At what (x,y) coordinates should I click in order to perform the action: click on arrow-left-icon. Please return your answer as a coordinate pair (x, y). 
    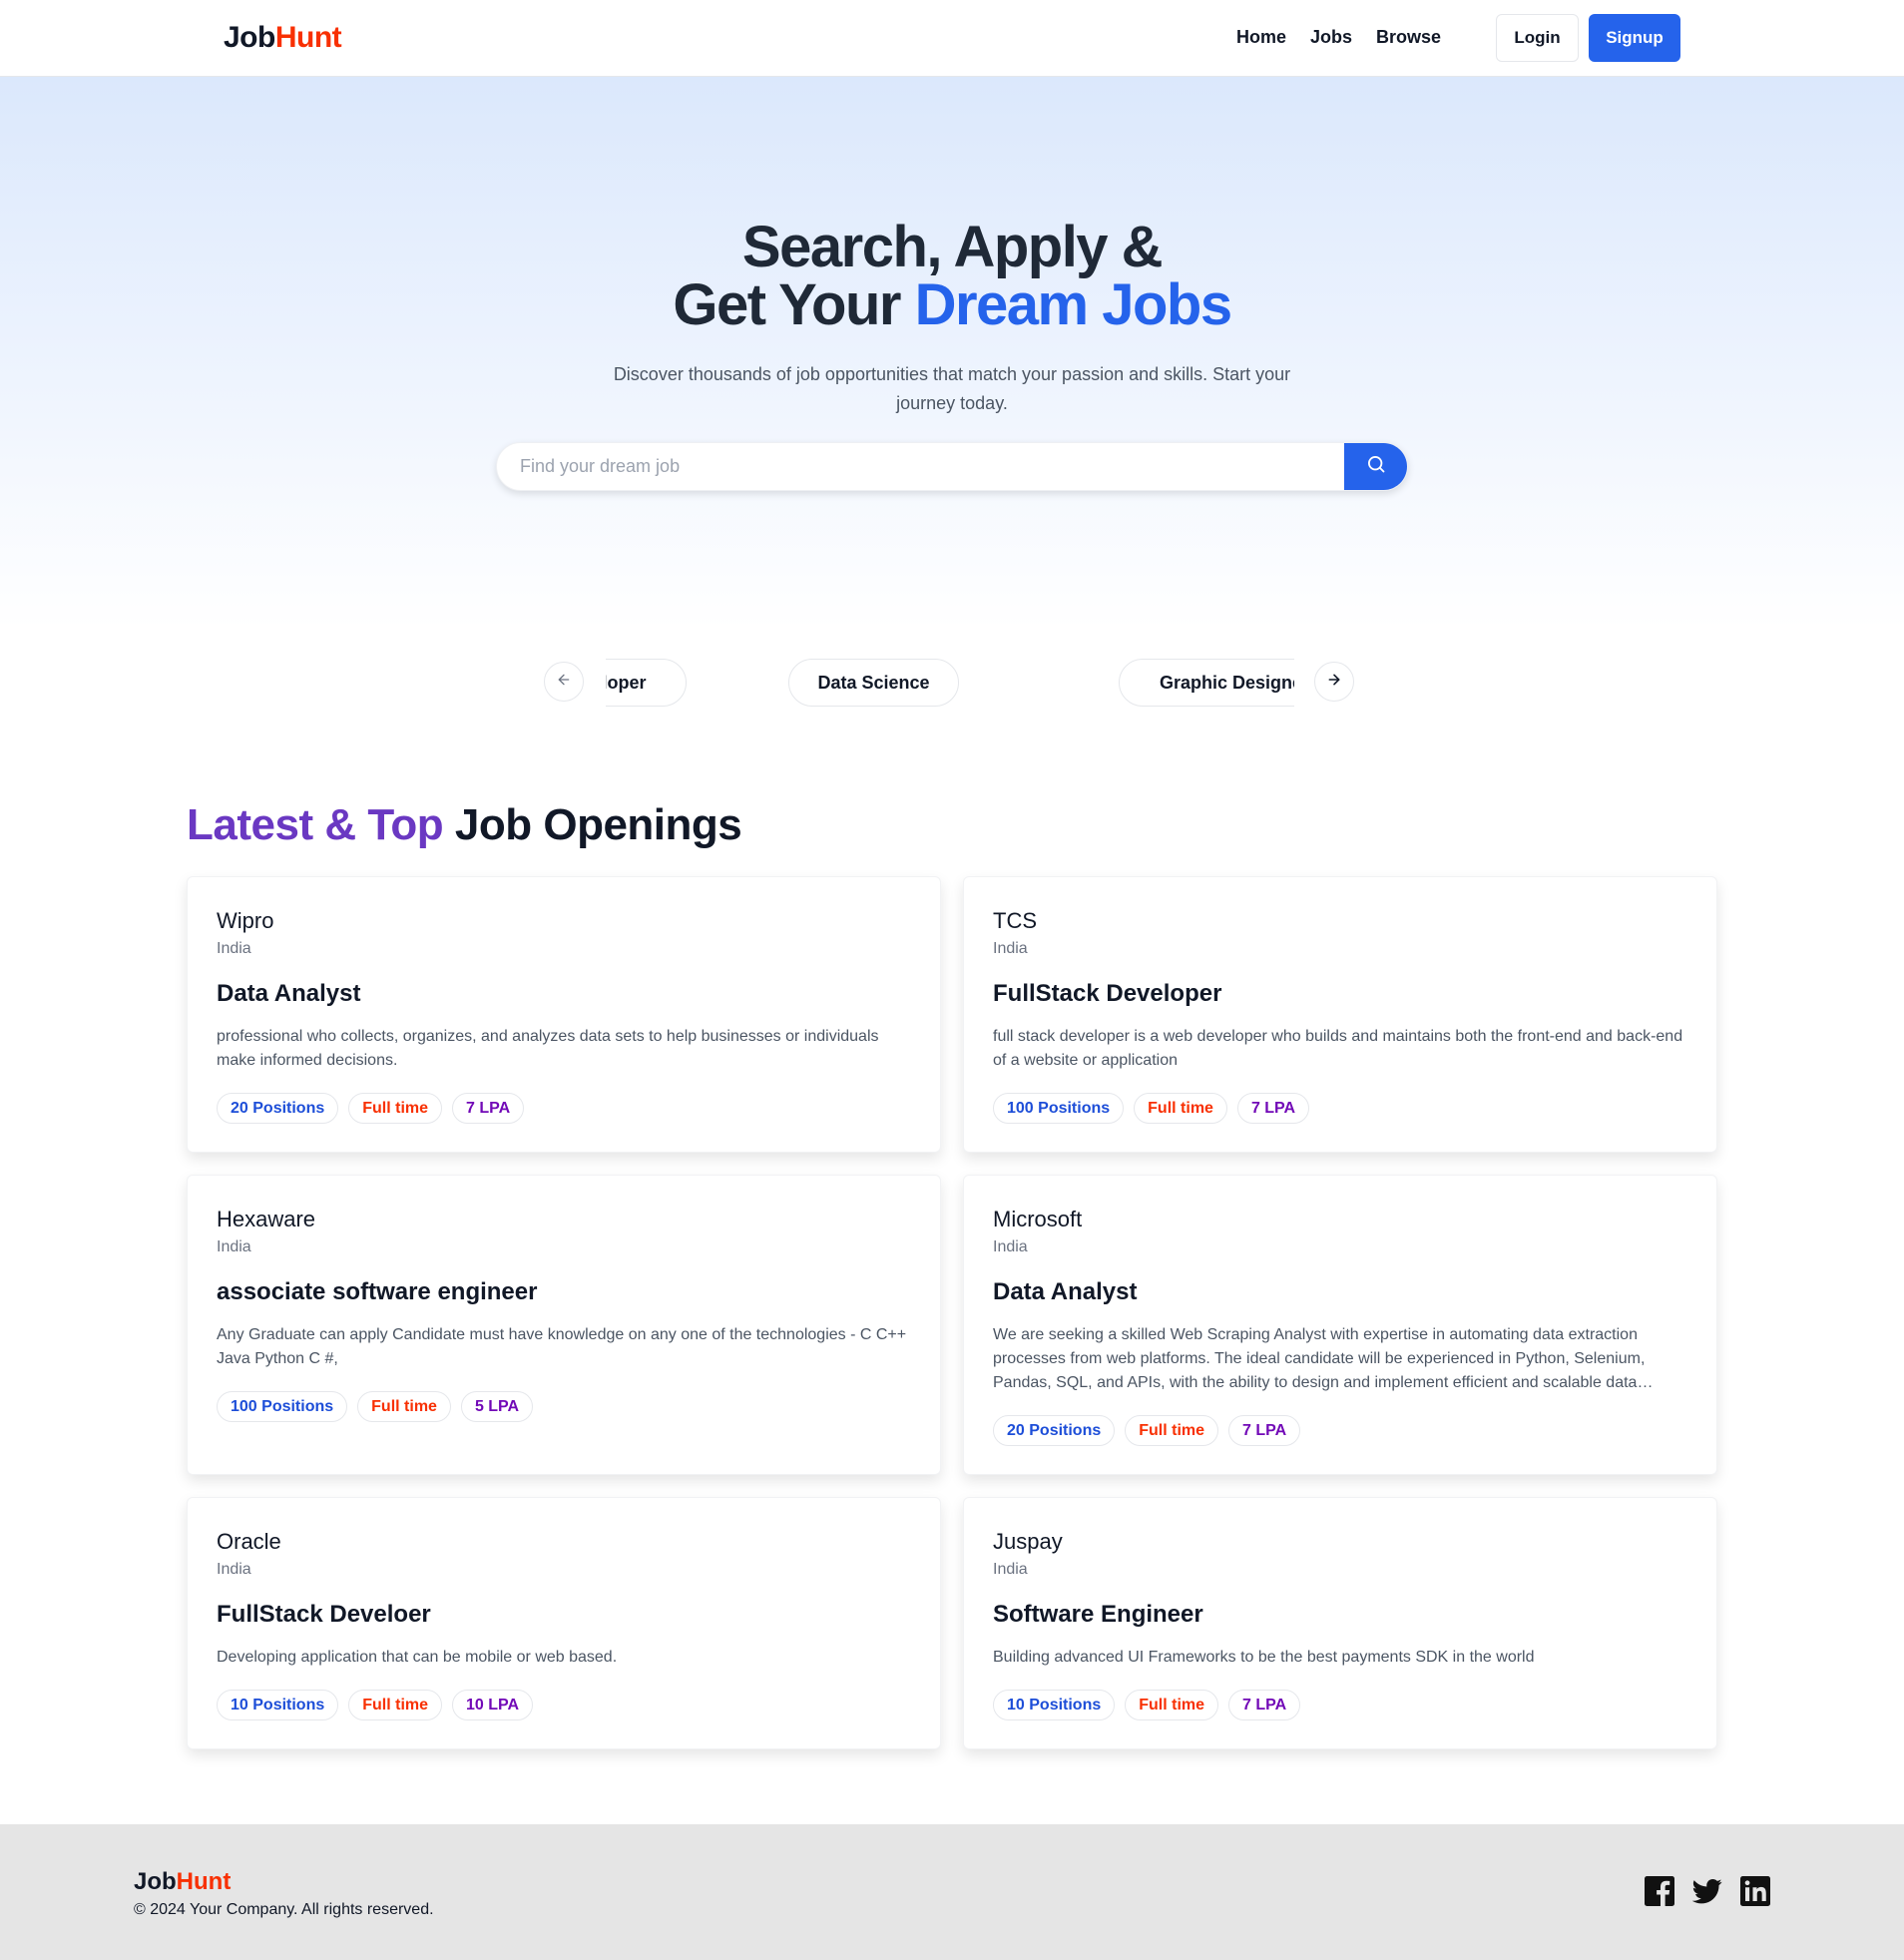
    Looking at the image, I should click on (564, 682).